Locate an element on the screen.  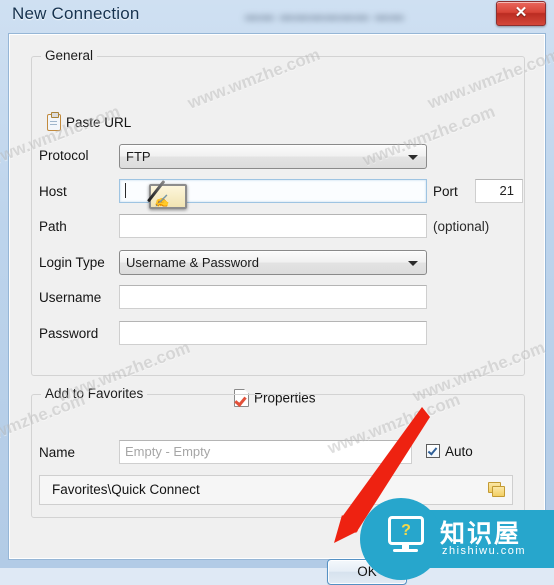
favorite-name-placeholder: Empty - Empty is located at coordinates (168, 451).